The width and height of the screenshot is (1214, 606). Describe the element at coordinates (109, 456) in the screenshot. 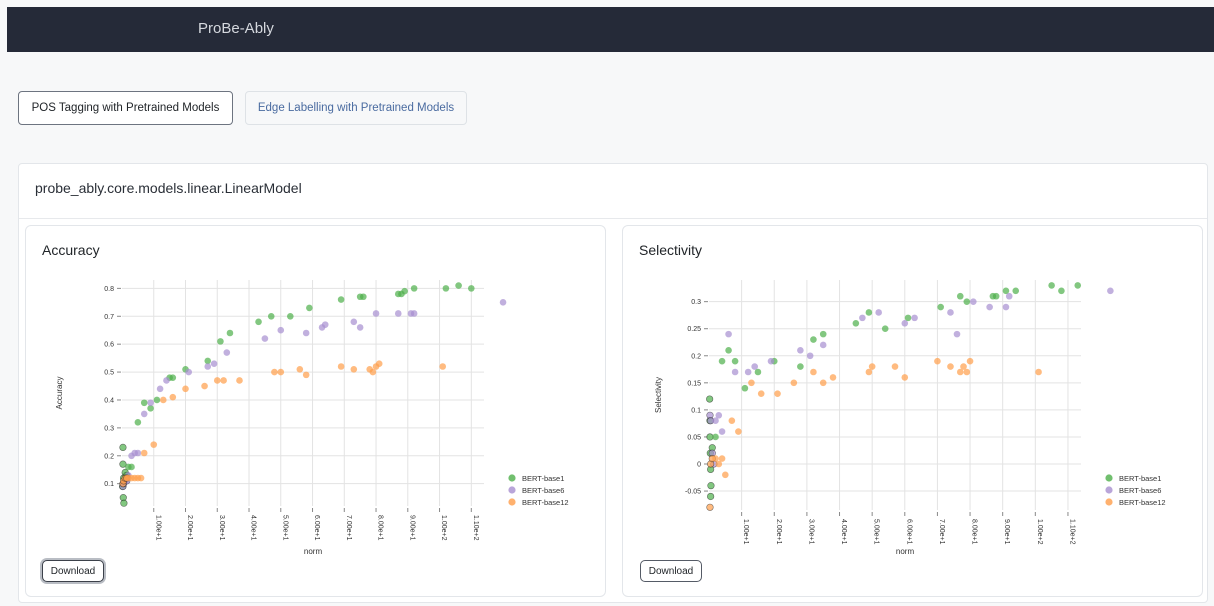

I see `y-tick-label: 0.2` at that location.